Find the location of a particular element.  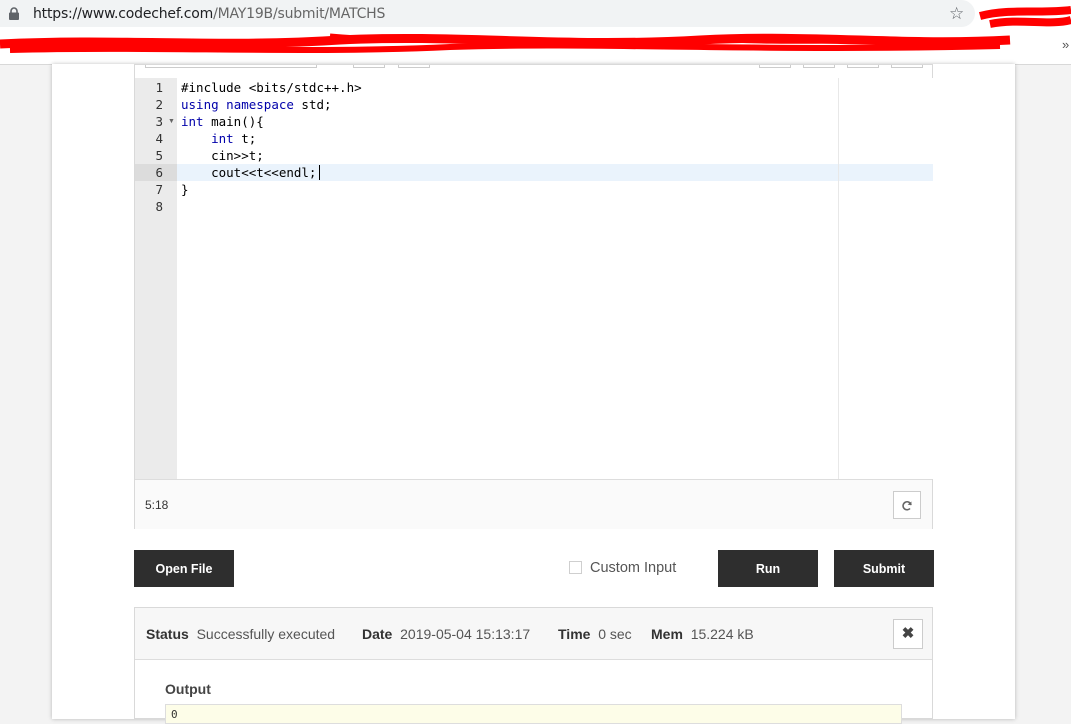

status-label: Status is located at coordinates (167, 634).